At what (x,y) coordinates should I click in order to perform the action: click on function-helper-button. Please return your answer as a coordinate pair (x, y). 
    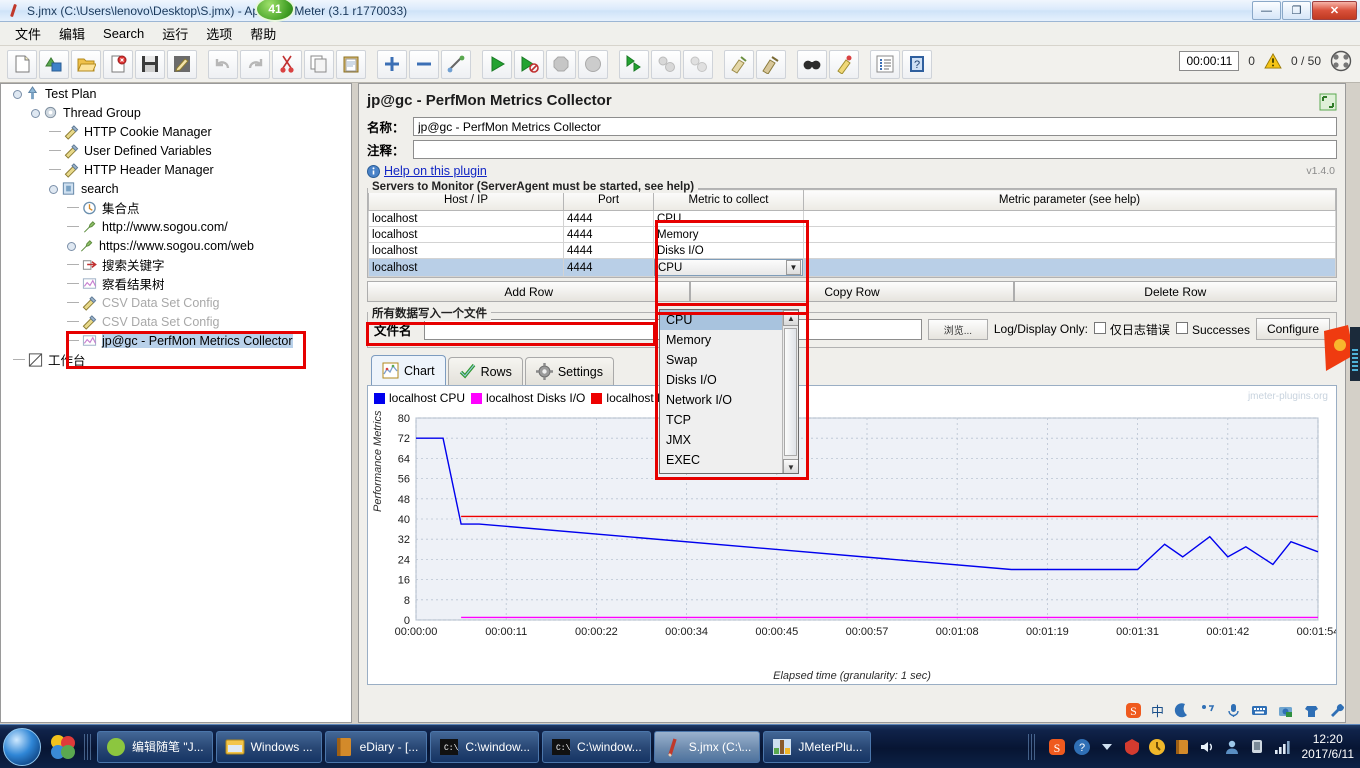
    Looking at the image, I should click on (885, 64).